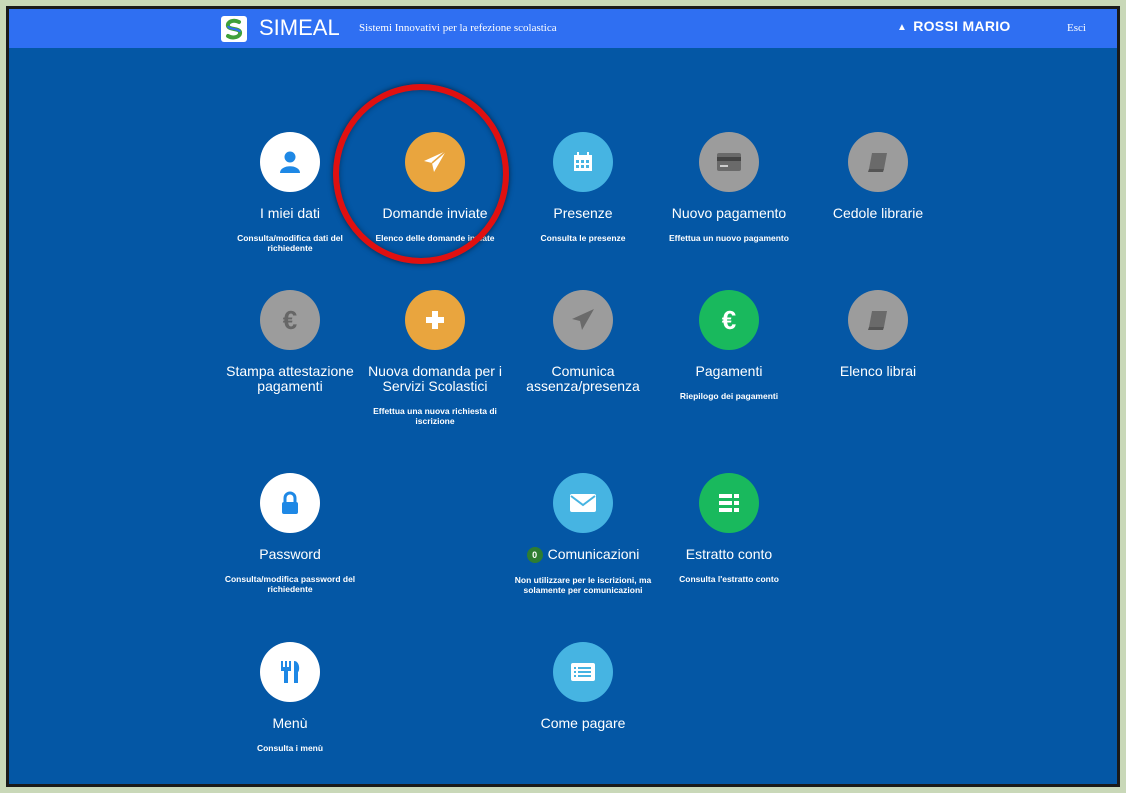  Describe the element at coordinates (878, 213) in the screenshot. I see `tile-title: Cedole librarie` at that location.